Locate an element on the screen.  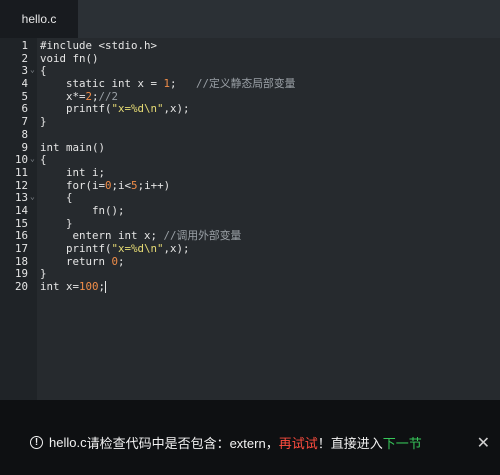
line-number: 4 is located at coordinates (24, 84).